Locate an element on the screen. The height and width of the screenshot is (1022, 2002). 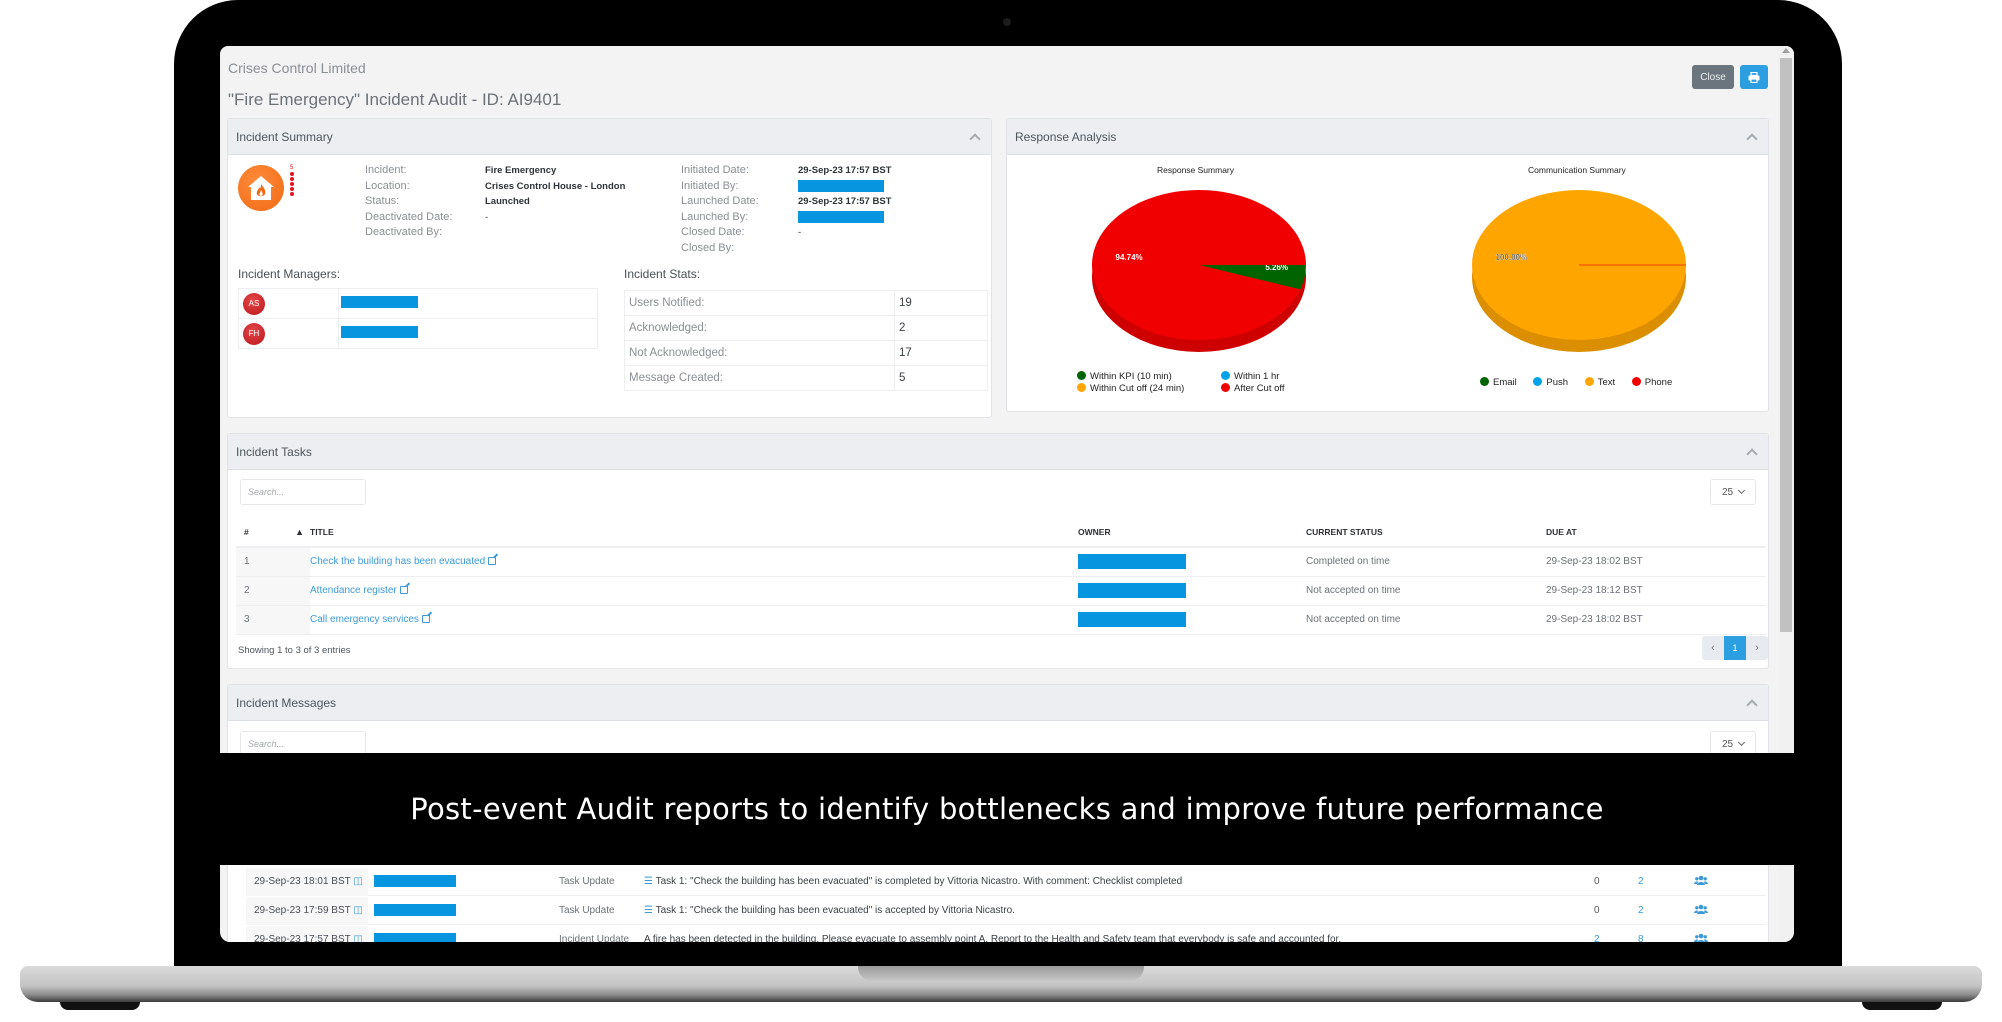
pie-data-label: 100.00% is located at coordinates (1512, 257).